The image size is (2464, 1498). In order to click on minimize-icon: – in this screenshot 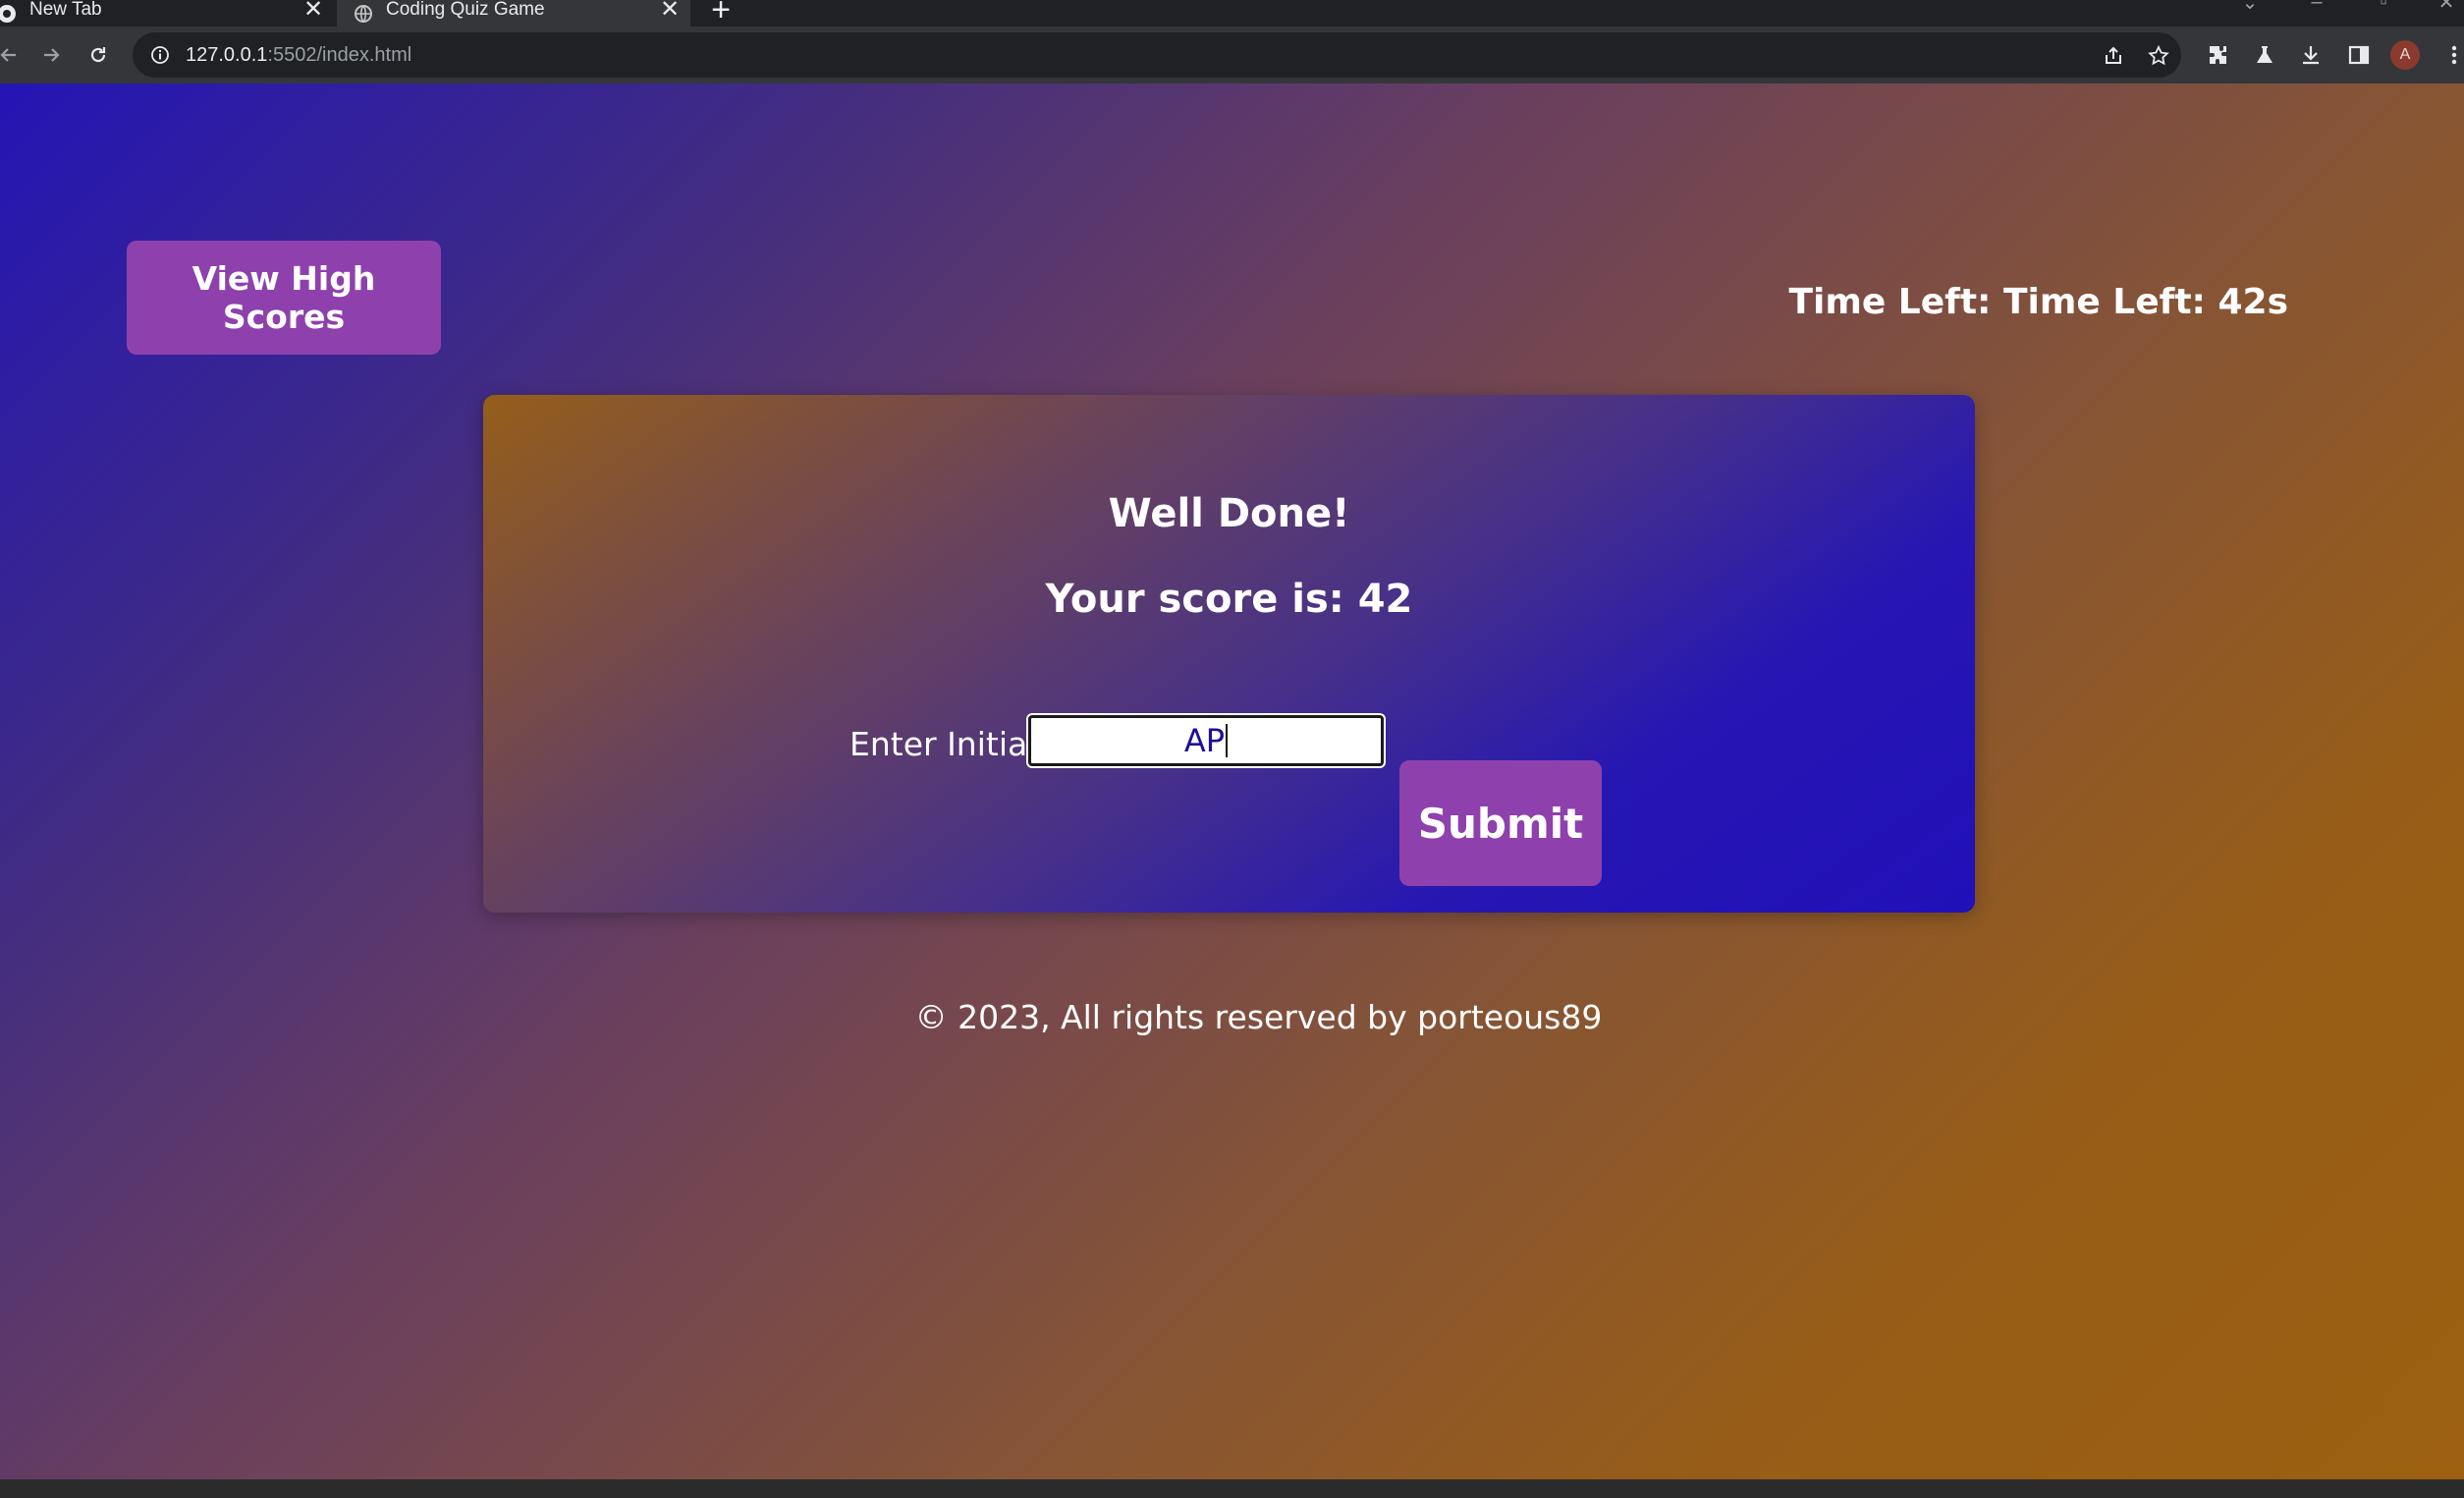, I will do `click(2317, 7)`.